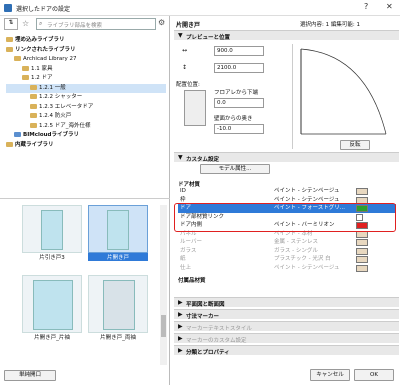  Describe the element at coordinates (216, 341) in the screenshot. I see `section-label: マーカーのカスタム設定` at that location.